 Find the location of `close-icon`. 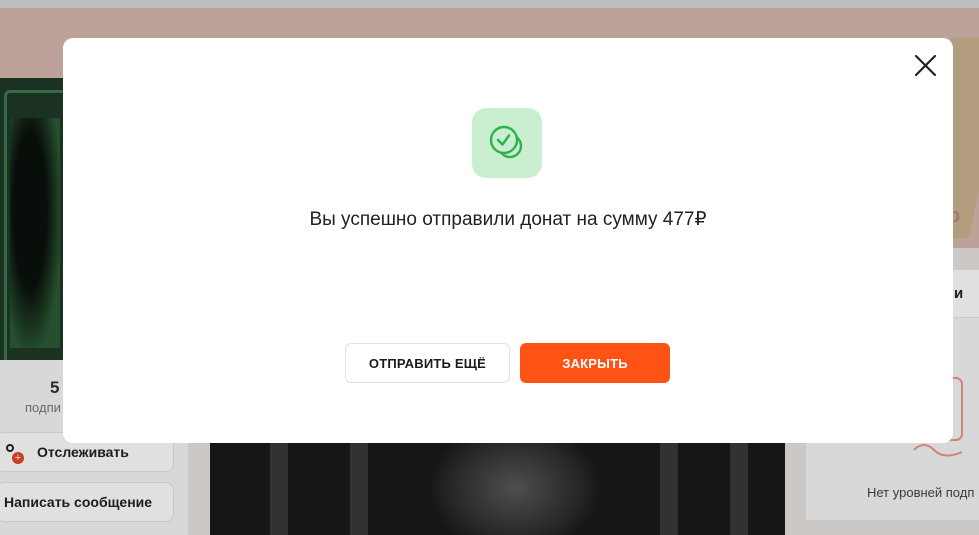

close-icon is located at coordinates (925, 65).